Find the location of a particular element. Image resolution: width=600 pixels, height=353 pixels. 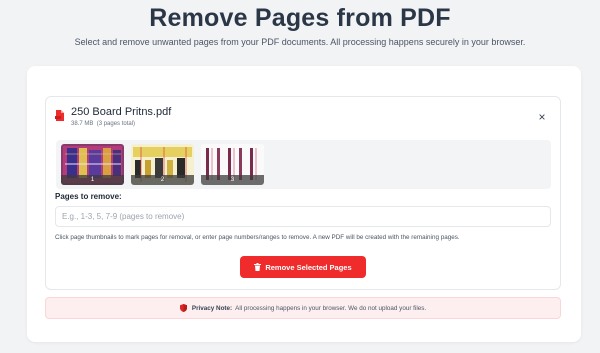

close-icon: × is located at coordinates (542, 117).